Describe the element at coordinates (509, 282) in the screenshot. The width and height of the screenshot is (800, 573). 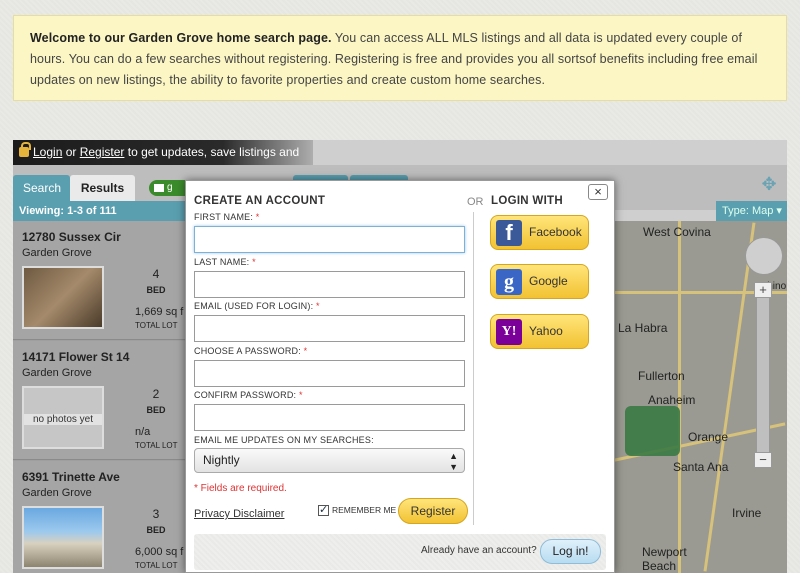
I see `google-icon: g` at that location.